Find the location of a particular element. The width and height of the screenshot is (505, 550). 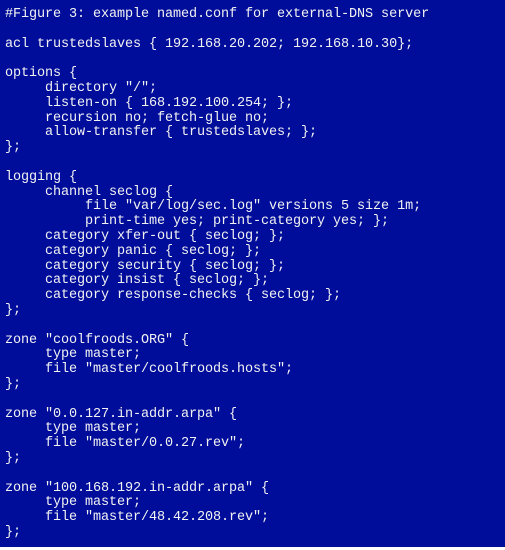

zone-file-line: file "master/0.0.27.rev"; is located at coordinates (125, 444).